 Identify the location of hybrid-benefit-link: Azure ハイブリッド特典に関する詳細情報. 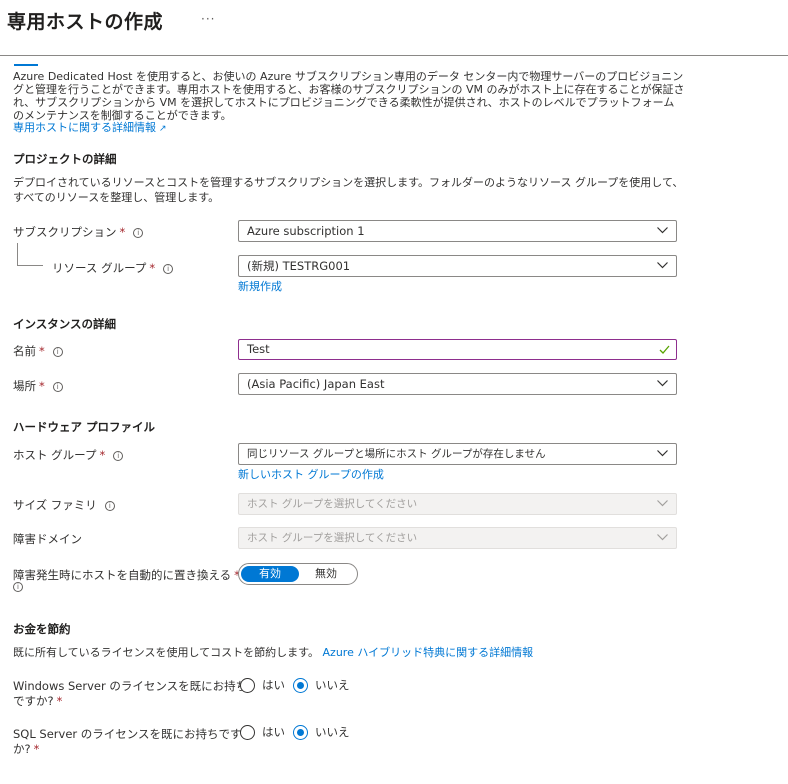
(428, 652).